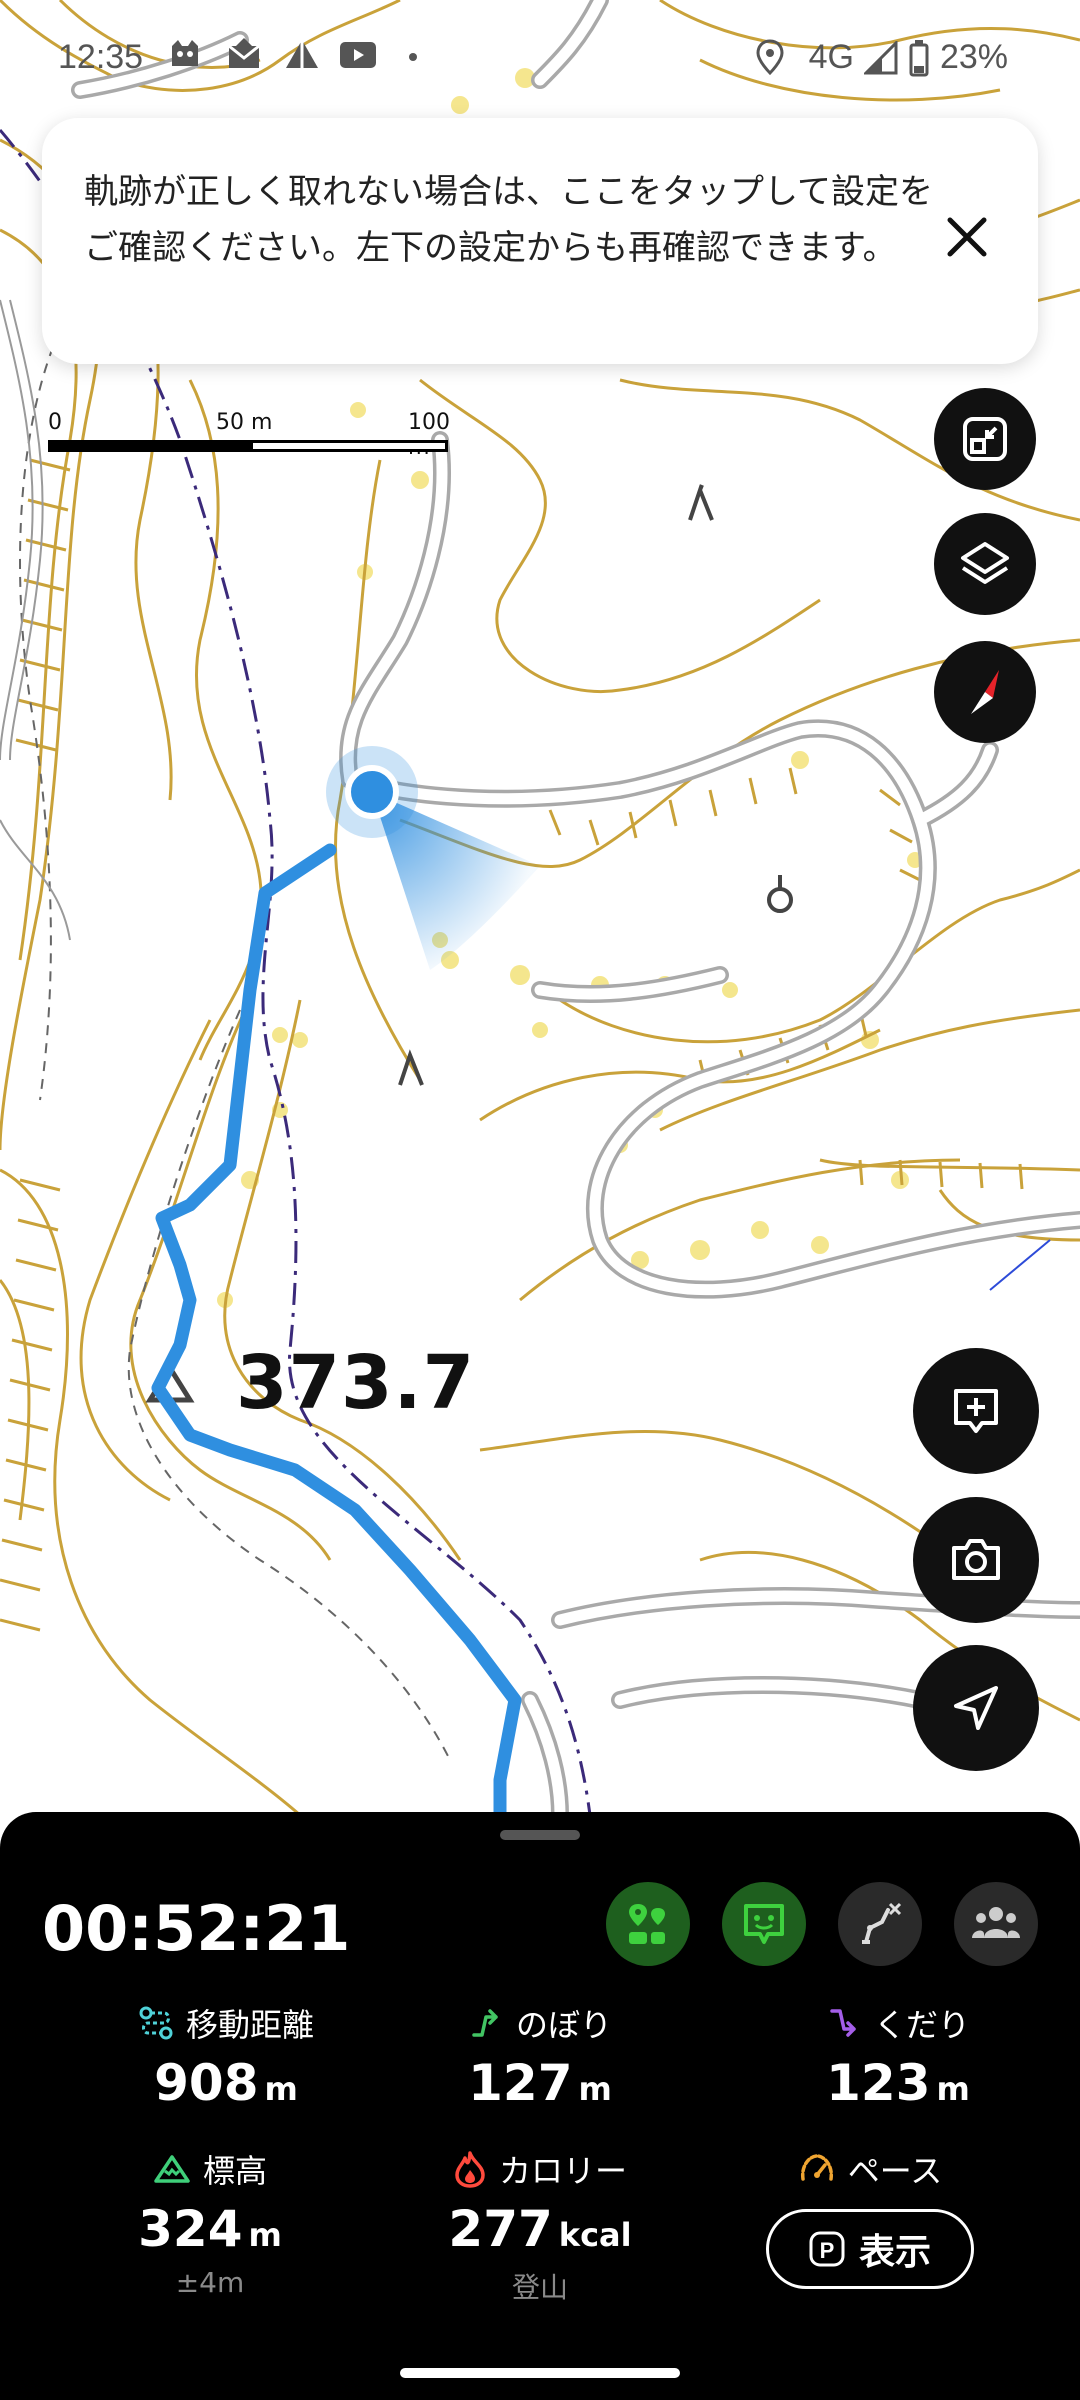 This screenshot has height=2400, width=1080. What do you see at coordinates (539, 2287) in the screenshot?
I see `stat-calories-activity: 登山` at bounding box center [539, 2287].